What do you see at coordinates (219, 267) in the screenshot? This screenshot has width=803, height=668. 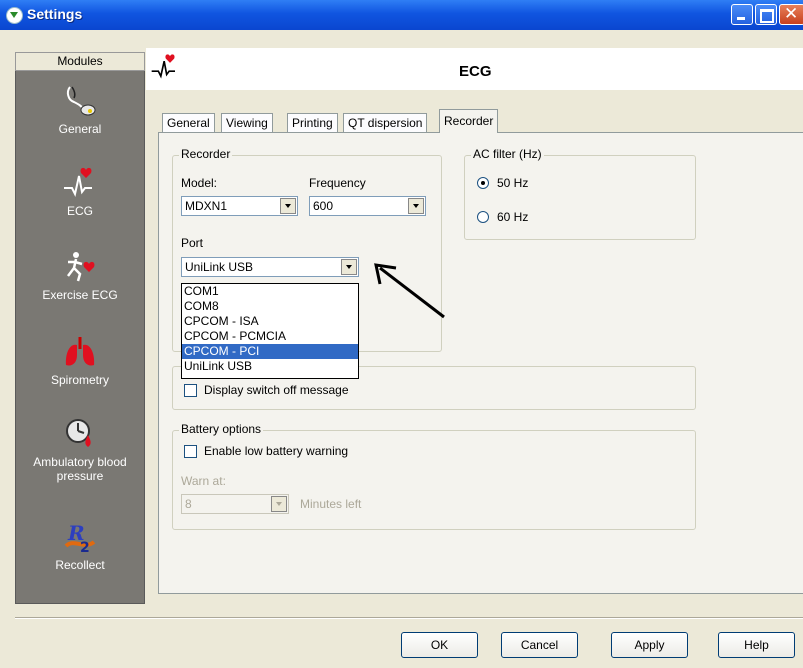 I see `port-value: UniLink USB` at bounding box center [219, 267].